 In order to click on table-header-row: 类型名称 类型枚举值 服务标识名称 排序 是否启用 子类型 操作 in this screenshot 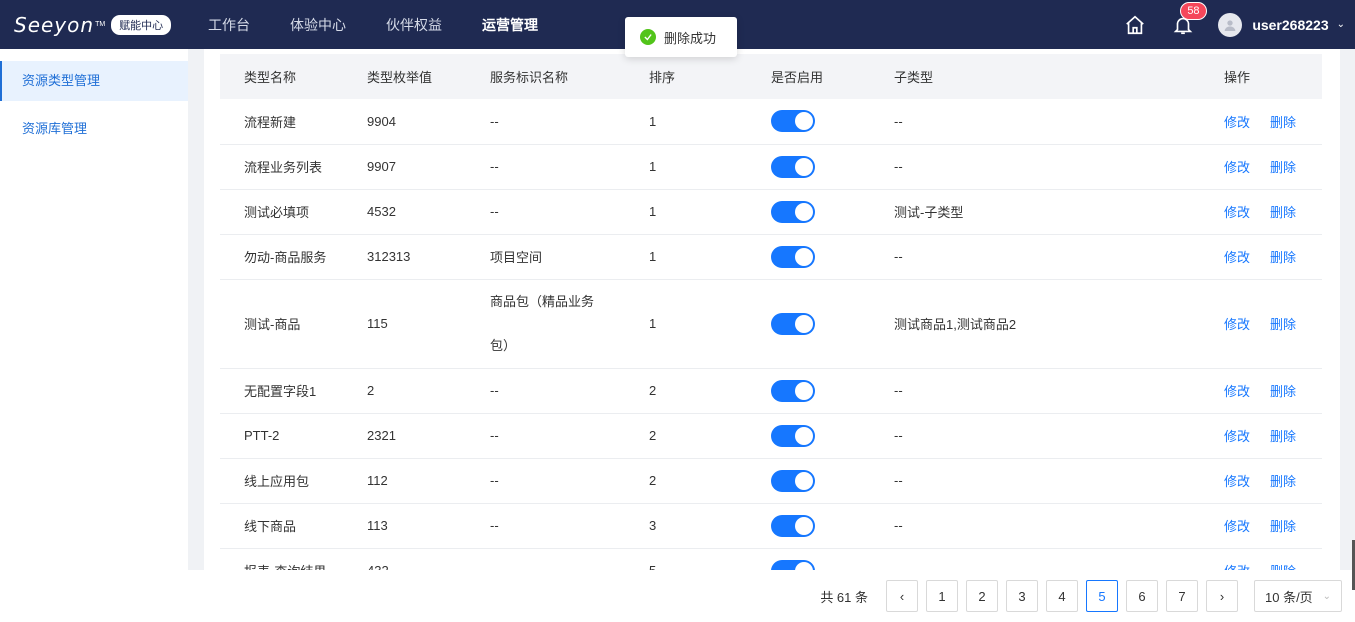, I will do `click(771, 76)`.